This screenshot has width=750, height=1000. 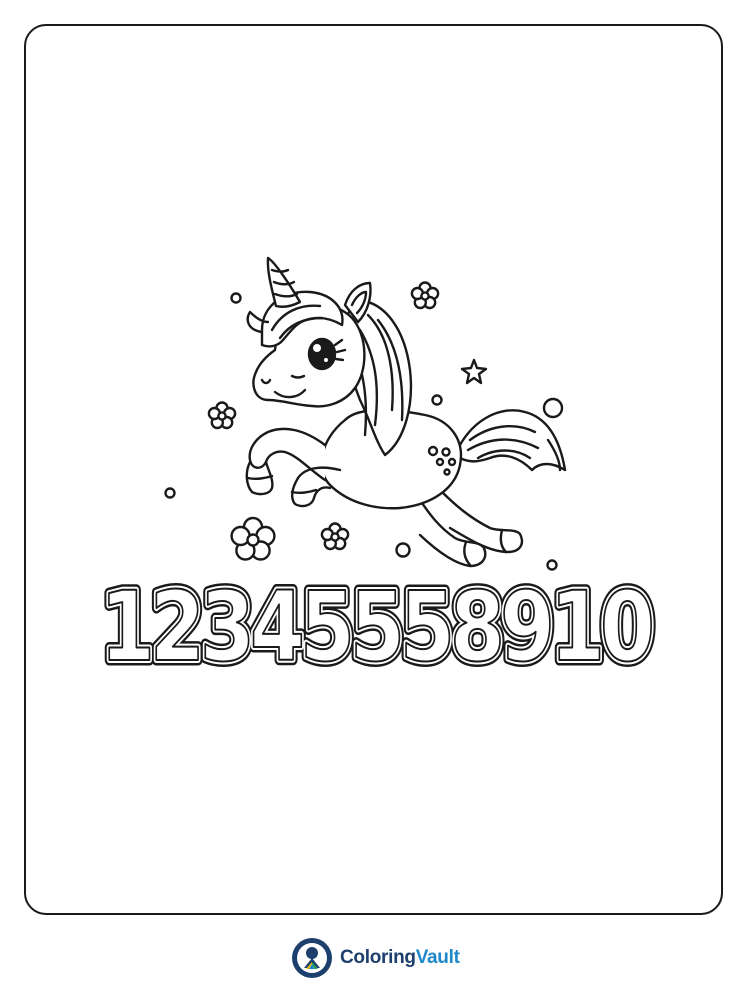 I want to click on brand-name-part2: Vault, so click(x=437, y=957).